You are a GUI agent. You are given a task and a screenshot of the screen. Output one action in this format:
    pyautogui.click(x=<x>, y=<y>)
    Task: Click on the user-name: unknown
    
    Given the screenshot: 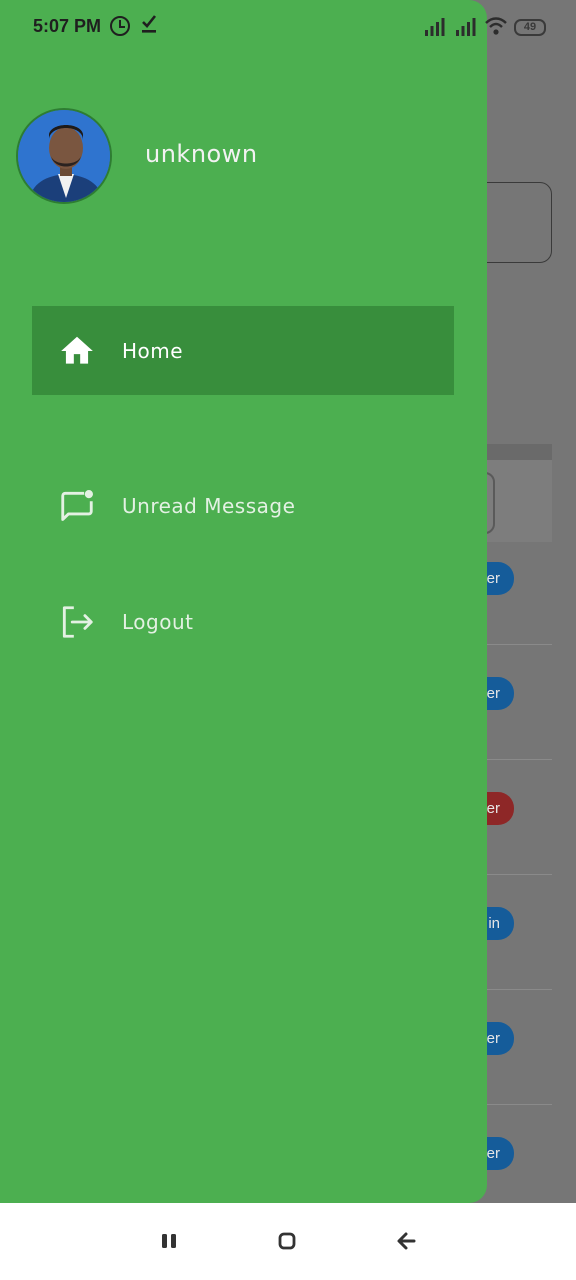 What is the action you would take?
    pyautogui.click(x=201, y=154)
    